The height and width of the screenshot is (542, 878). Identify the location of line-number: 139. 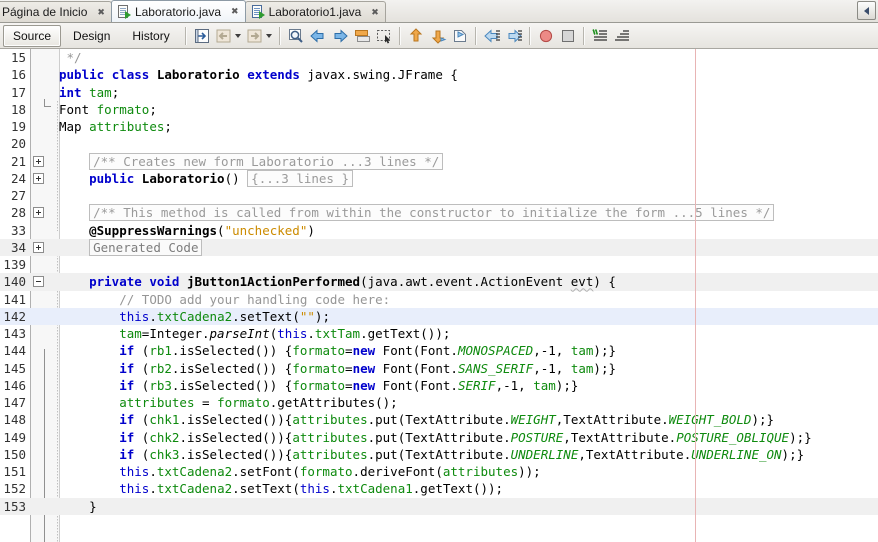
(14, 264).